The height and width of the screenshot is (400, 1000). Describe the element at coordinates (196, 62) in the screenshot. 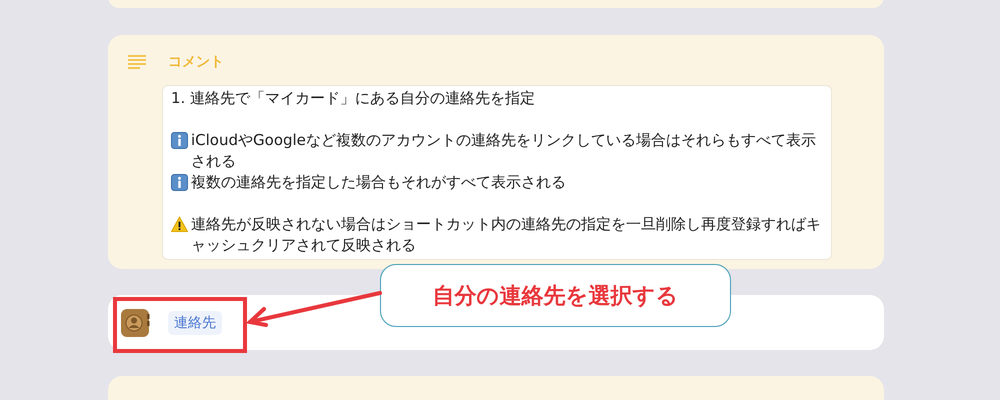

I see `comment-title: コメント` at that location.